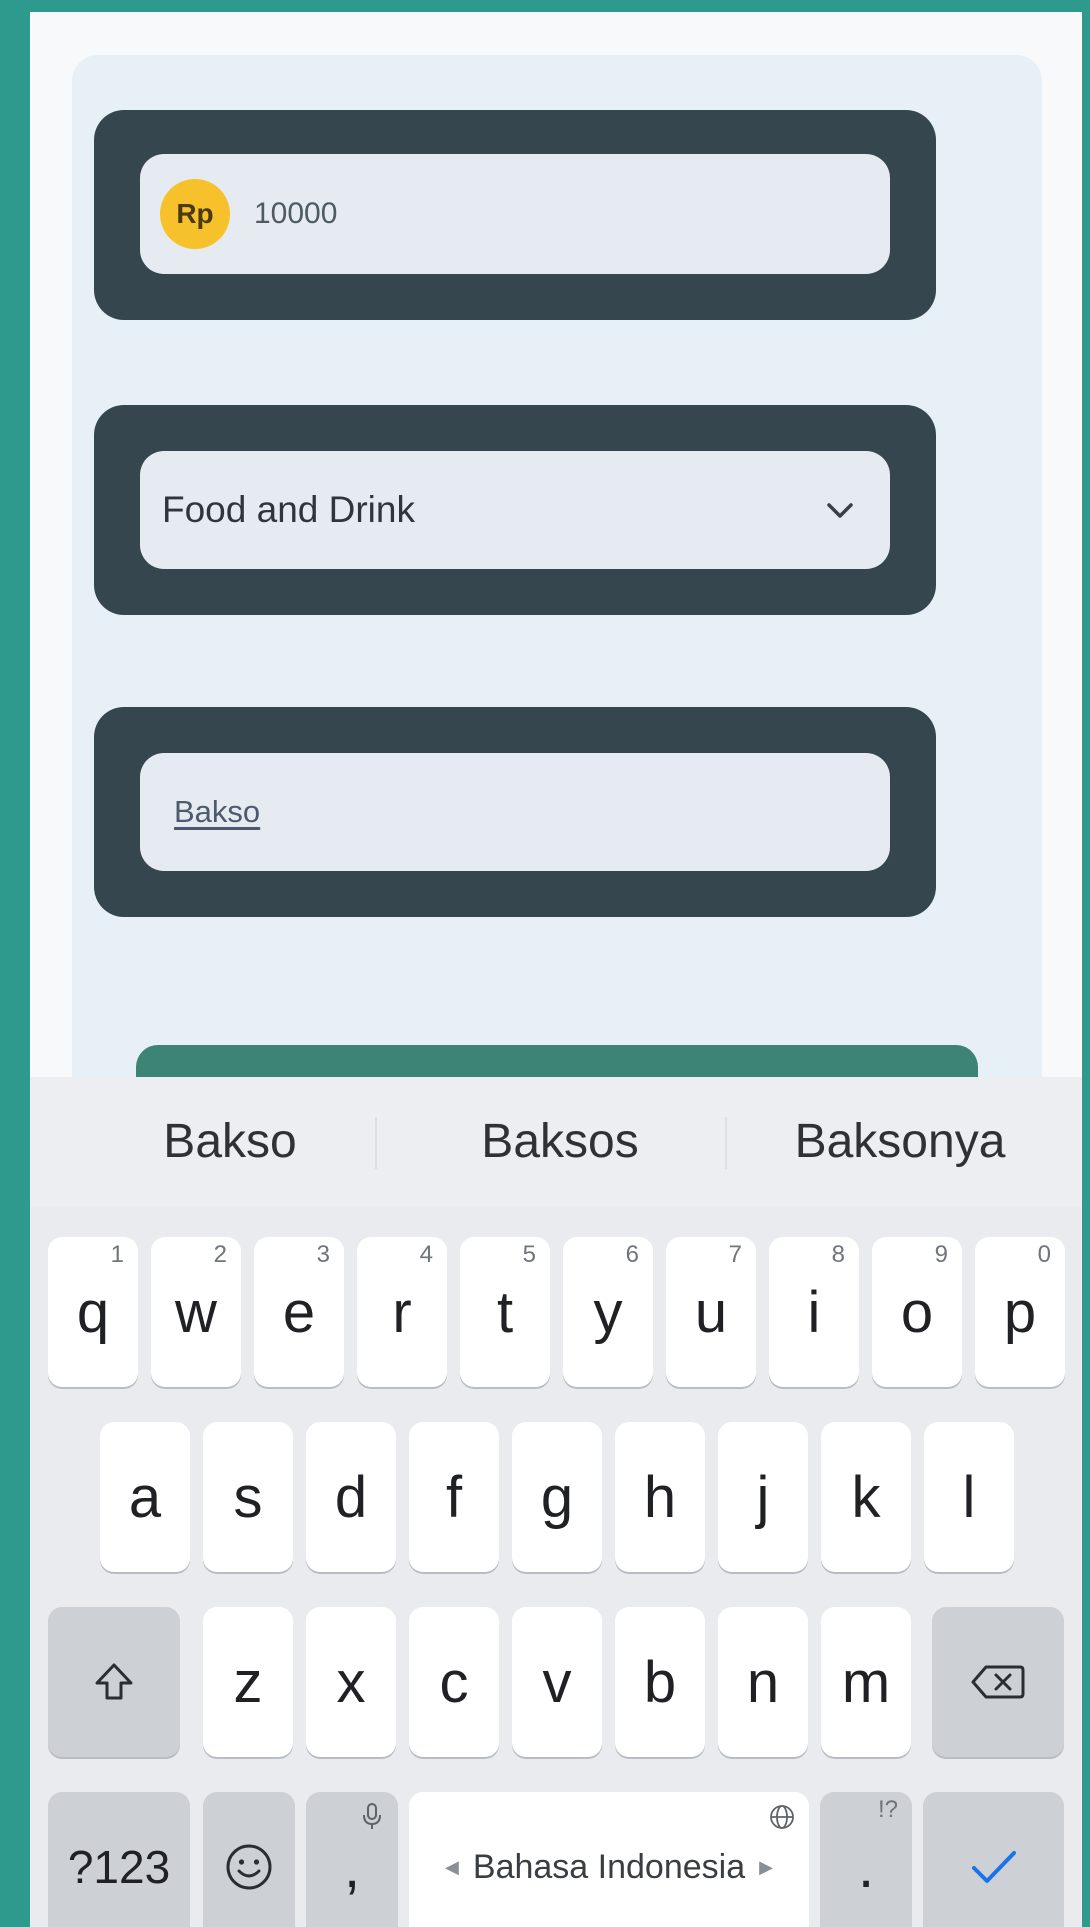  I want to click on key-p: p0, so click(1020, 1312).